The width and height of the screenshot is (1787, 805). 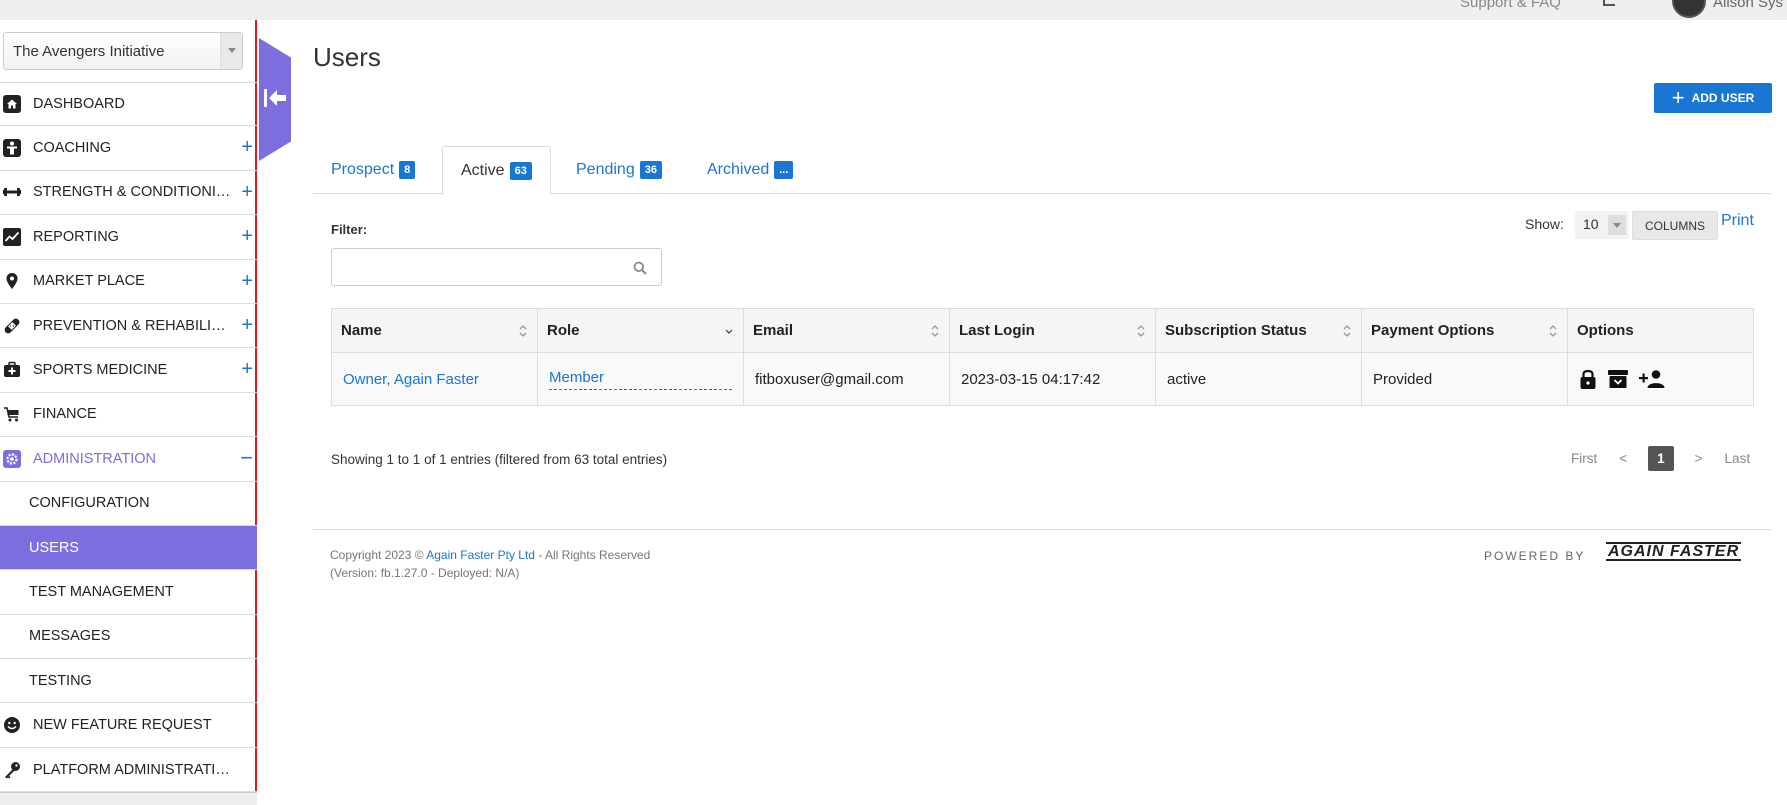 I want to click on tab-pending: Pending 36, so click(x=619, y=170).